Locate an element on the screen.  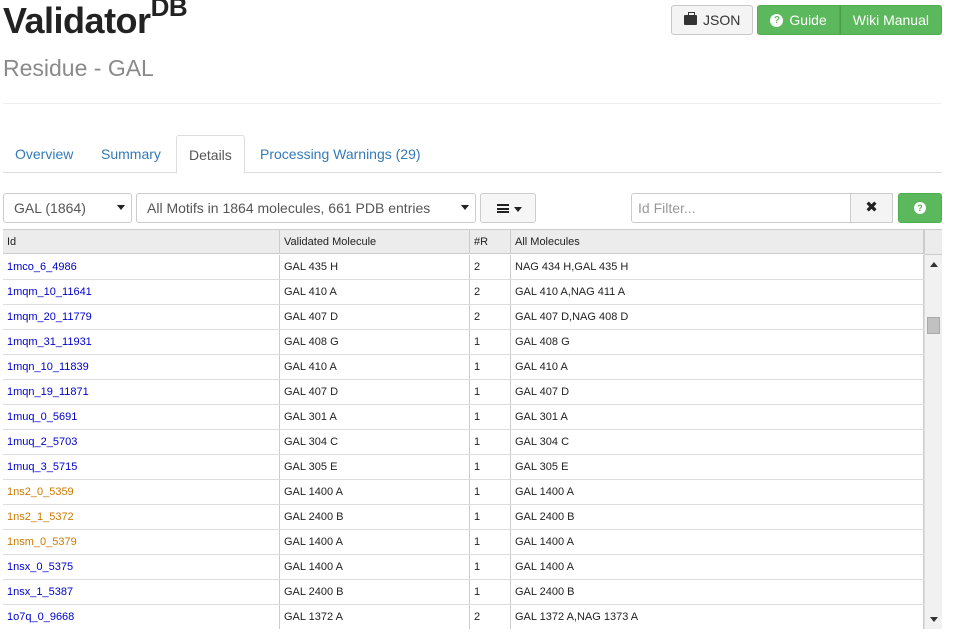
header-buttons: JSON ? Guide Wiki Manual is located at coordinates (806, 20).